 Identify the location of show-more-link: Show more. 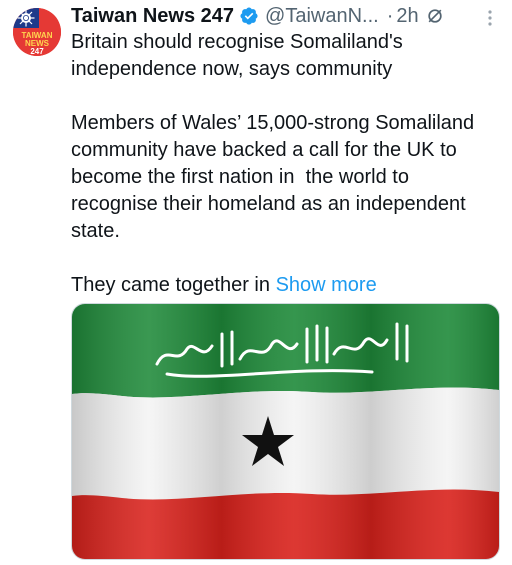
(326, 285).